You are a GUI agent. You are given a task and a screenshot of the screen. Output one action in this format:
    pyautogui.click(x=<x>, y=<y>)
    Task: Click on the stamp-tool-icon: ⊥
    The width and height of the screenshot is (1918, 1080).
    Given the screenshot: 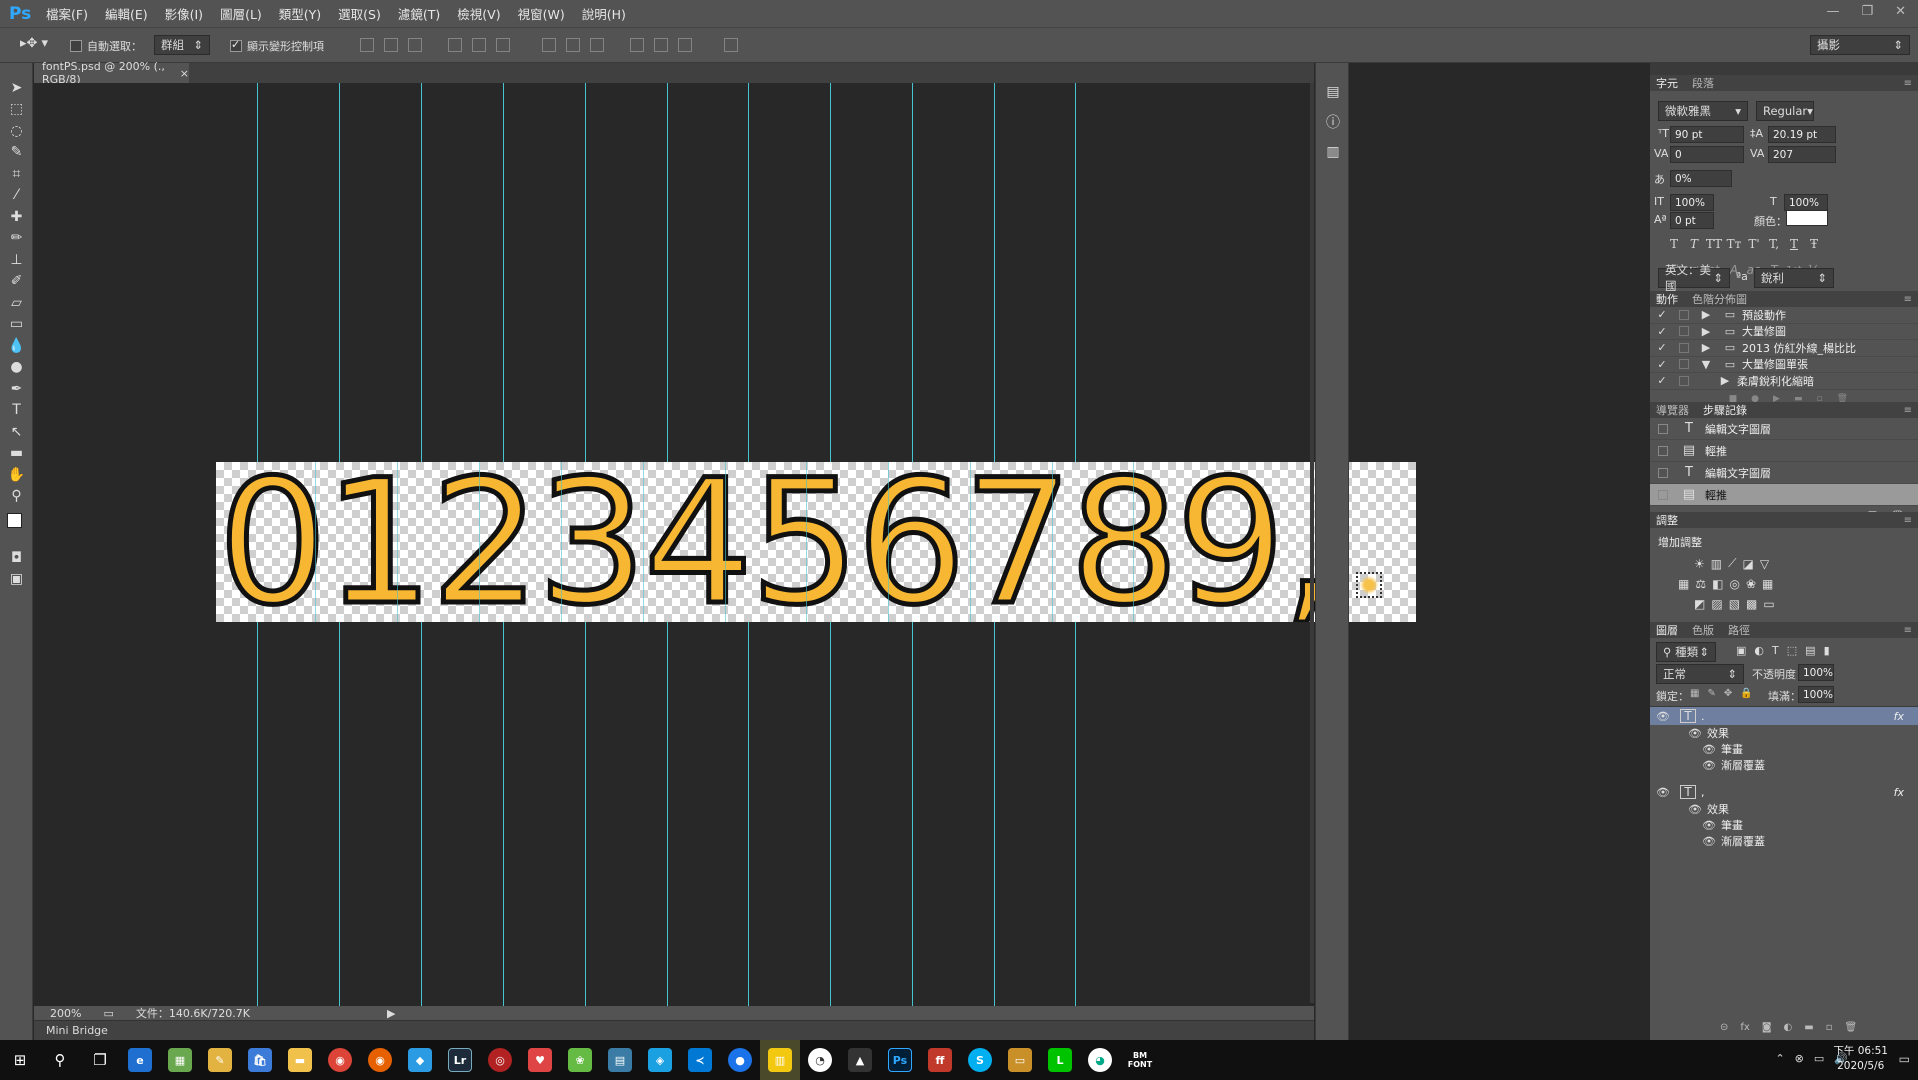 What is the action you would take?
    pyautogui.click(x=16, y=260)
    